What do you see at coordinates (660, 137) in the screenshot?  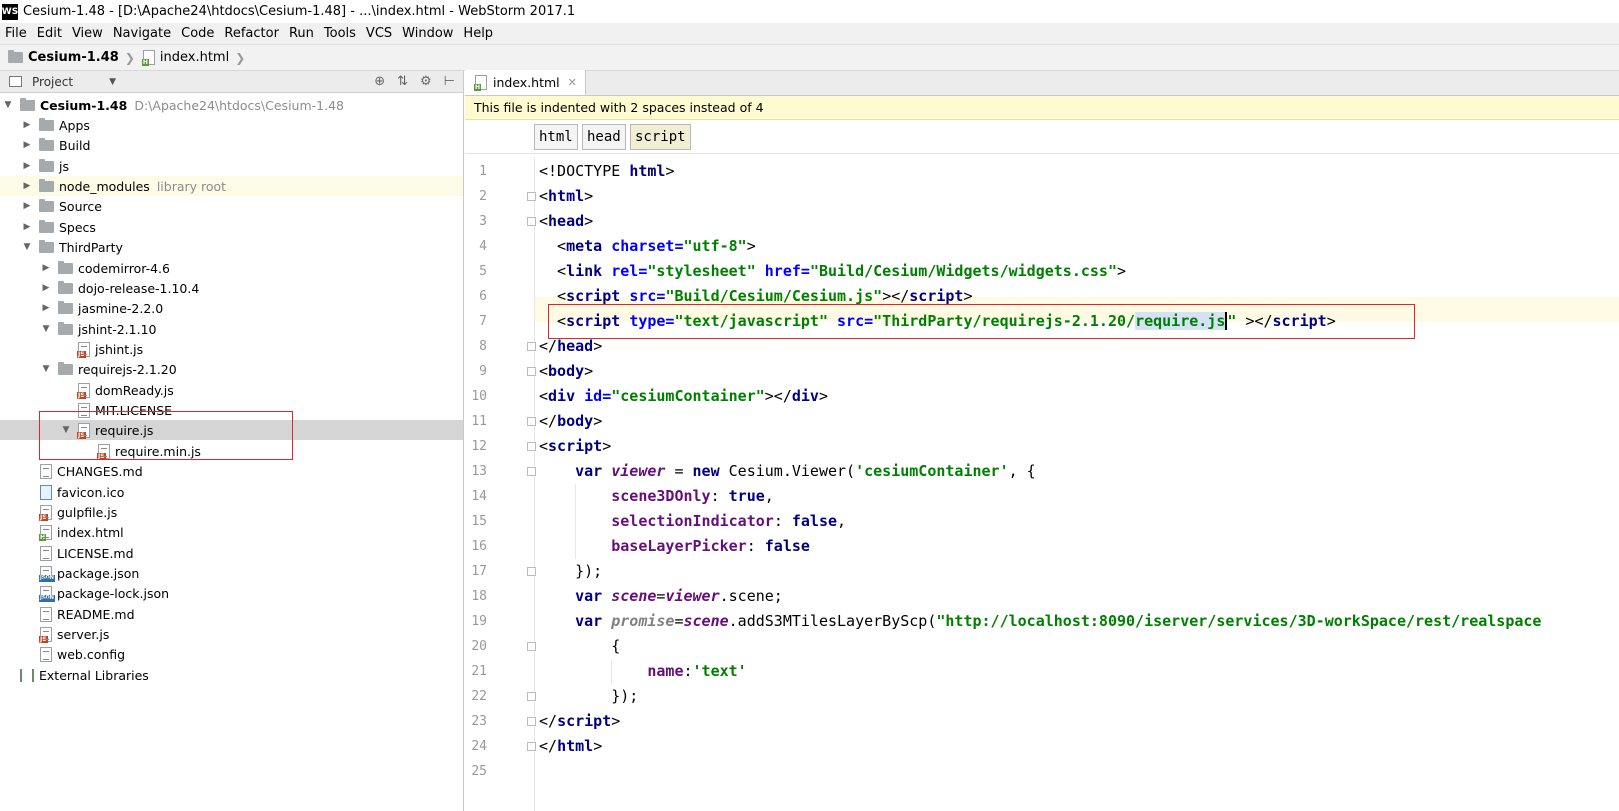 I see `breadcrumb-script: script` at bounding box center [660, 137].